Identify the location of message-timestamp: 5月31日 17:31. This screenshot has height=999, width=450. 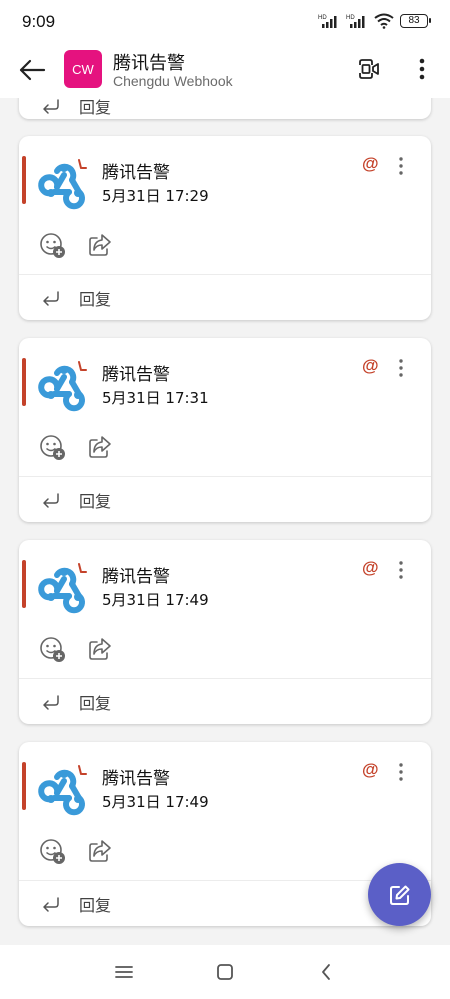
(155, 398).